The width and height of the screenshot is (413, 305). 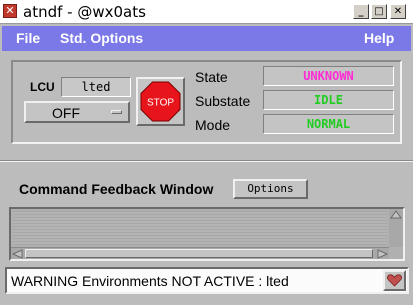 I want to click on feedback-text-area, so click(x=200, y=228).